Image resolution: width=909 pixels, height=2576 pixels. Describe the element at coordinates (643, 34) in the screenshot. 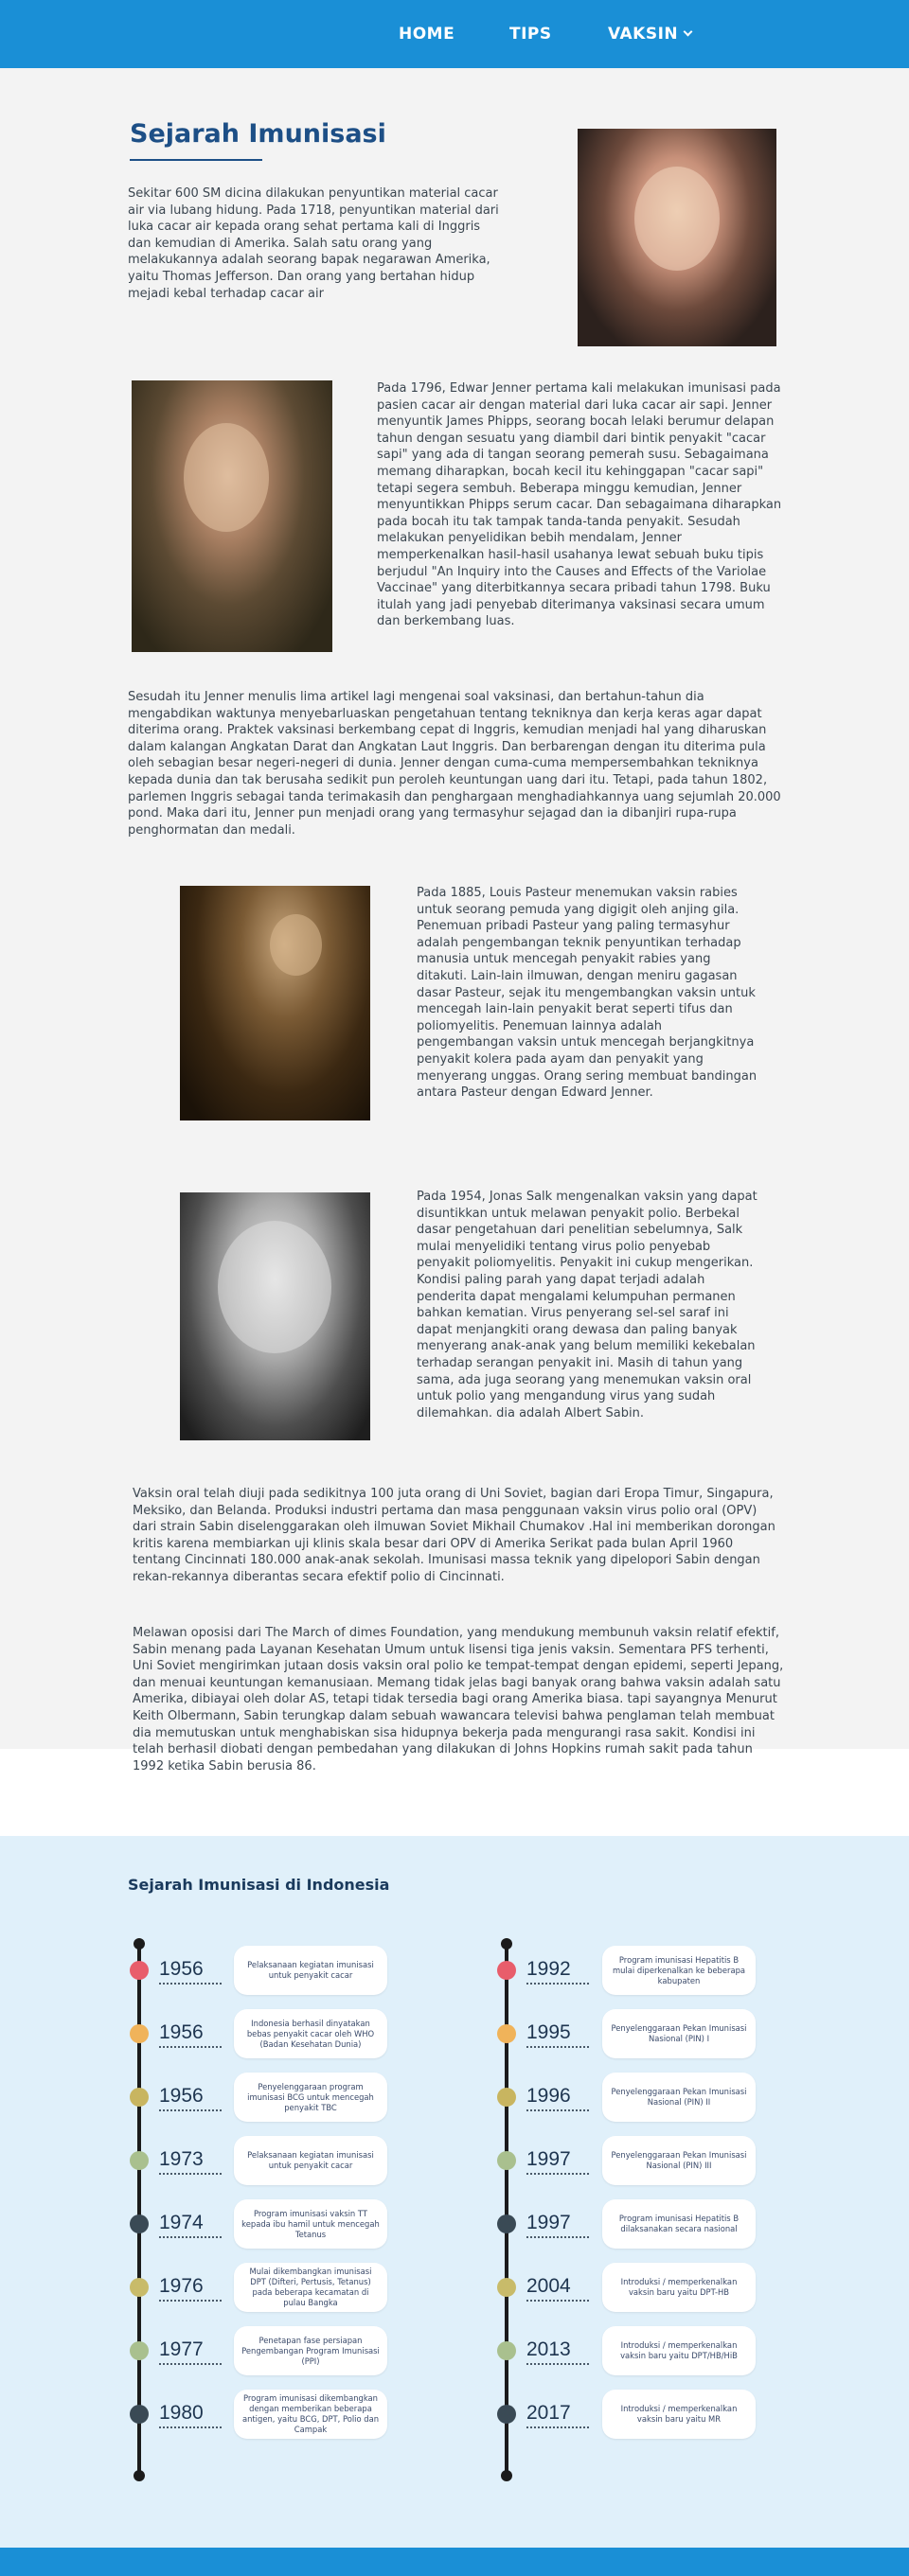

I see `nav-vaksin-label: VAKSIN` at that location.